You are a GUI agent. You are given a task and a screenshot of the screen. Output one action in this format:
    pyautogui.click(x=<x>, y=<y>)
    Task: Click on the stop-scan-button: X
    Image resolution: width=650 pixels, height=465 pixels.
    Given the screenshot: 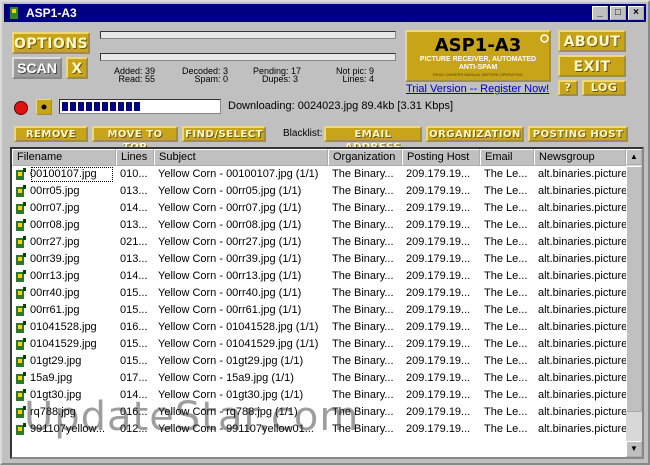 What is the action you would take?
    pyautogui.click(x=77, y=68)
    